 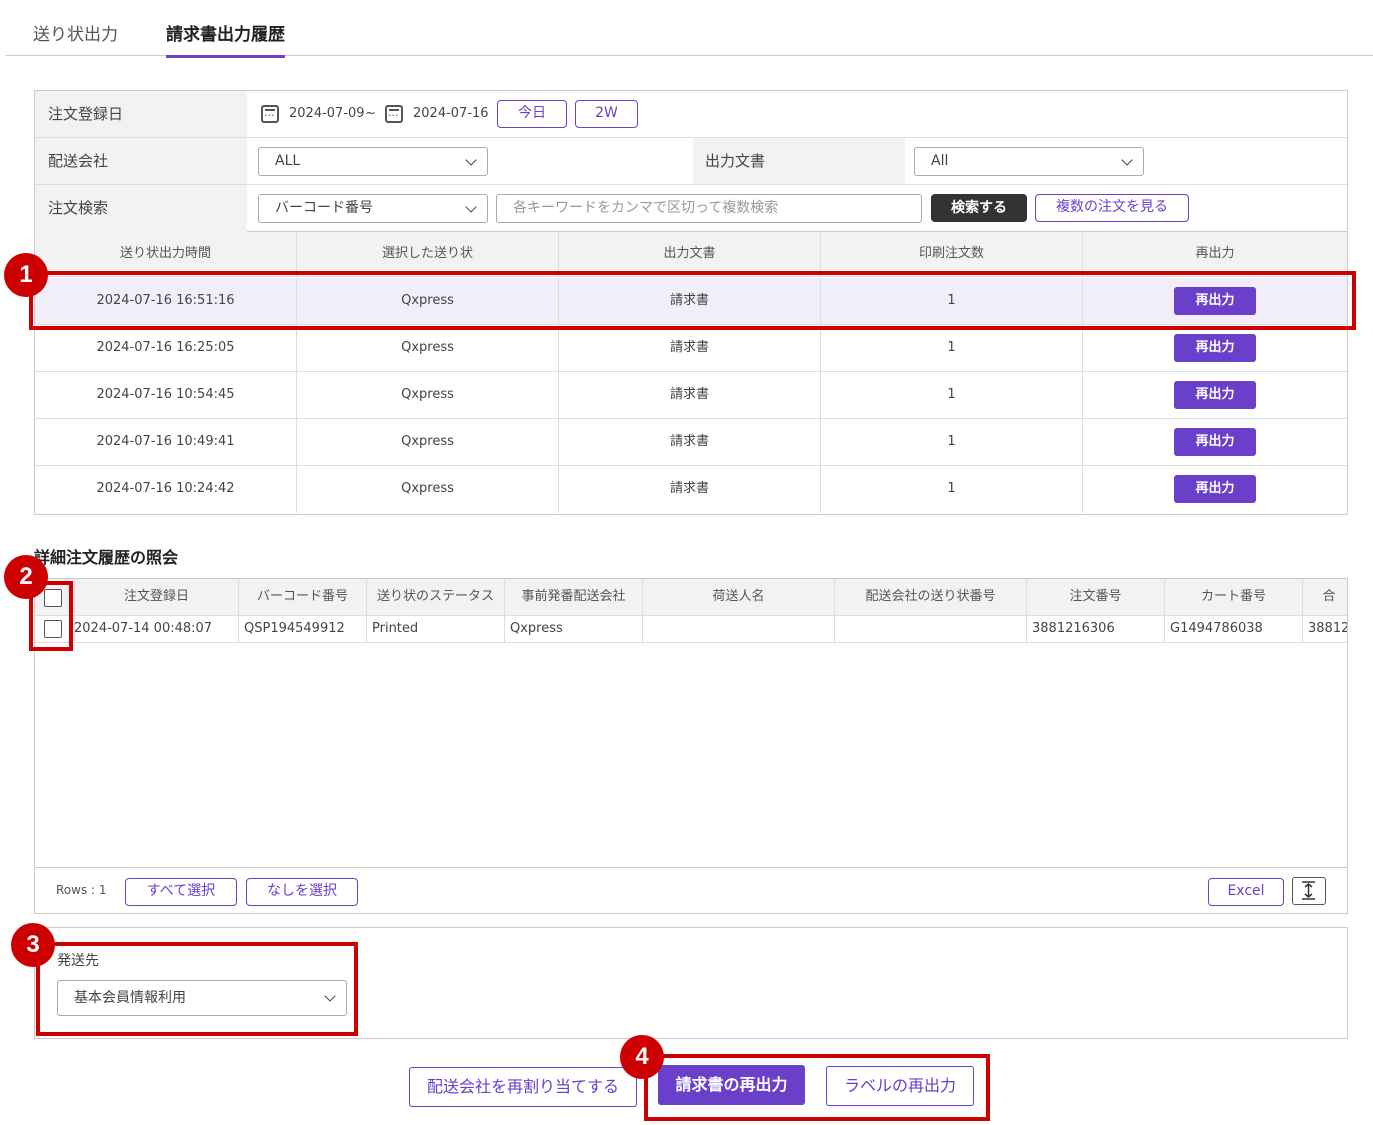 What do you see at coordinates (940, 161) in the screenshot?
I see `doc-select-value: All` at bounding box center [940, 161].